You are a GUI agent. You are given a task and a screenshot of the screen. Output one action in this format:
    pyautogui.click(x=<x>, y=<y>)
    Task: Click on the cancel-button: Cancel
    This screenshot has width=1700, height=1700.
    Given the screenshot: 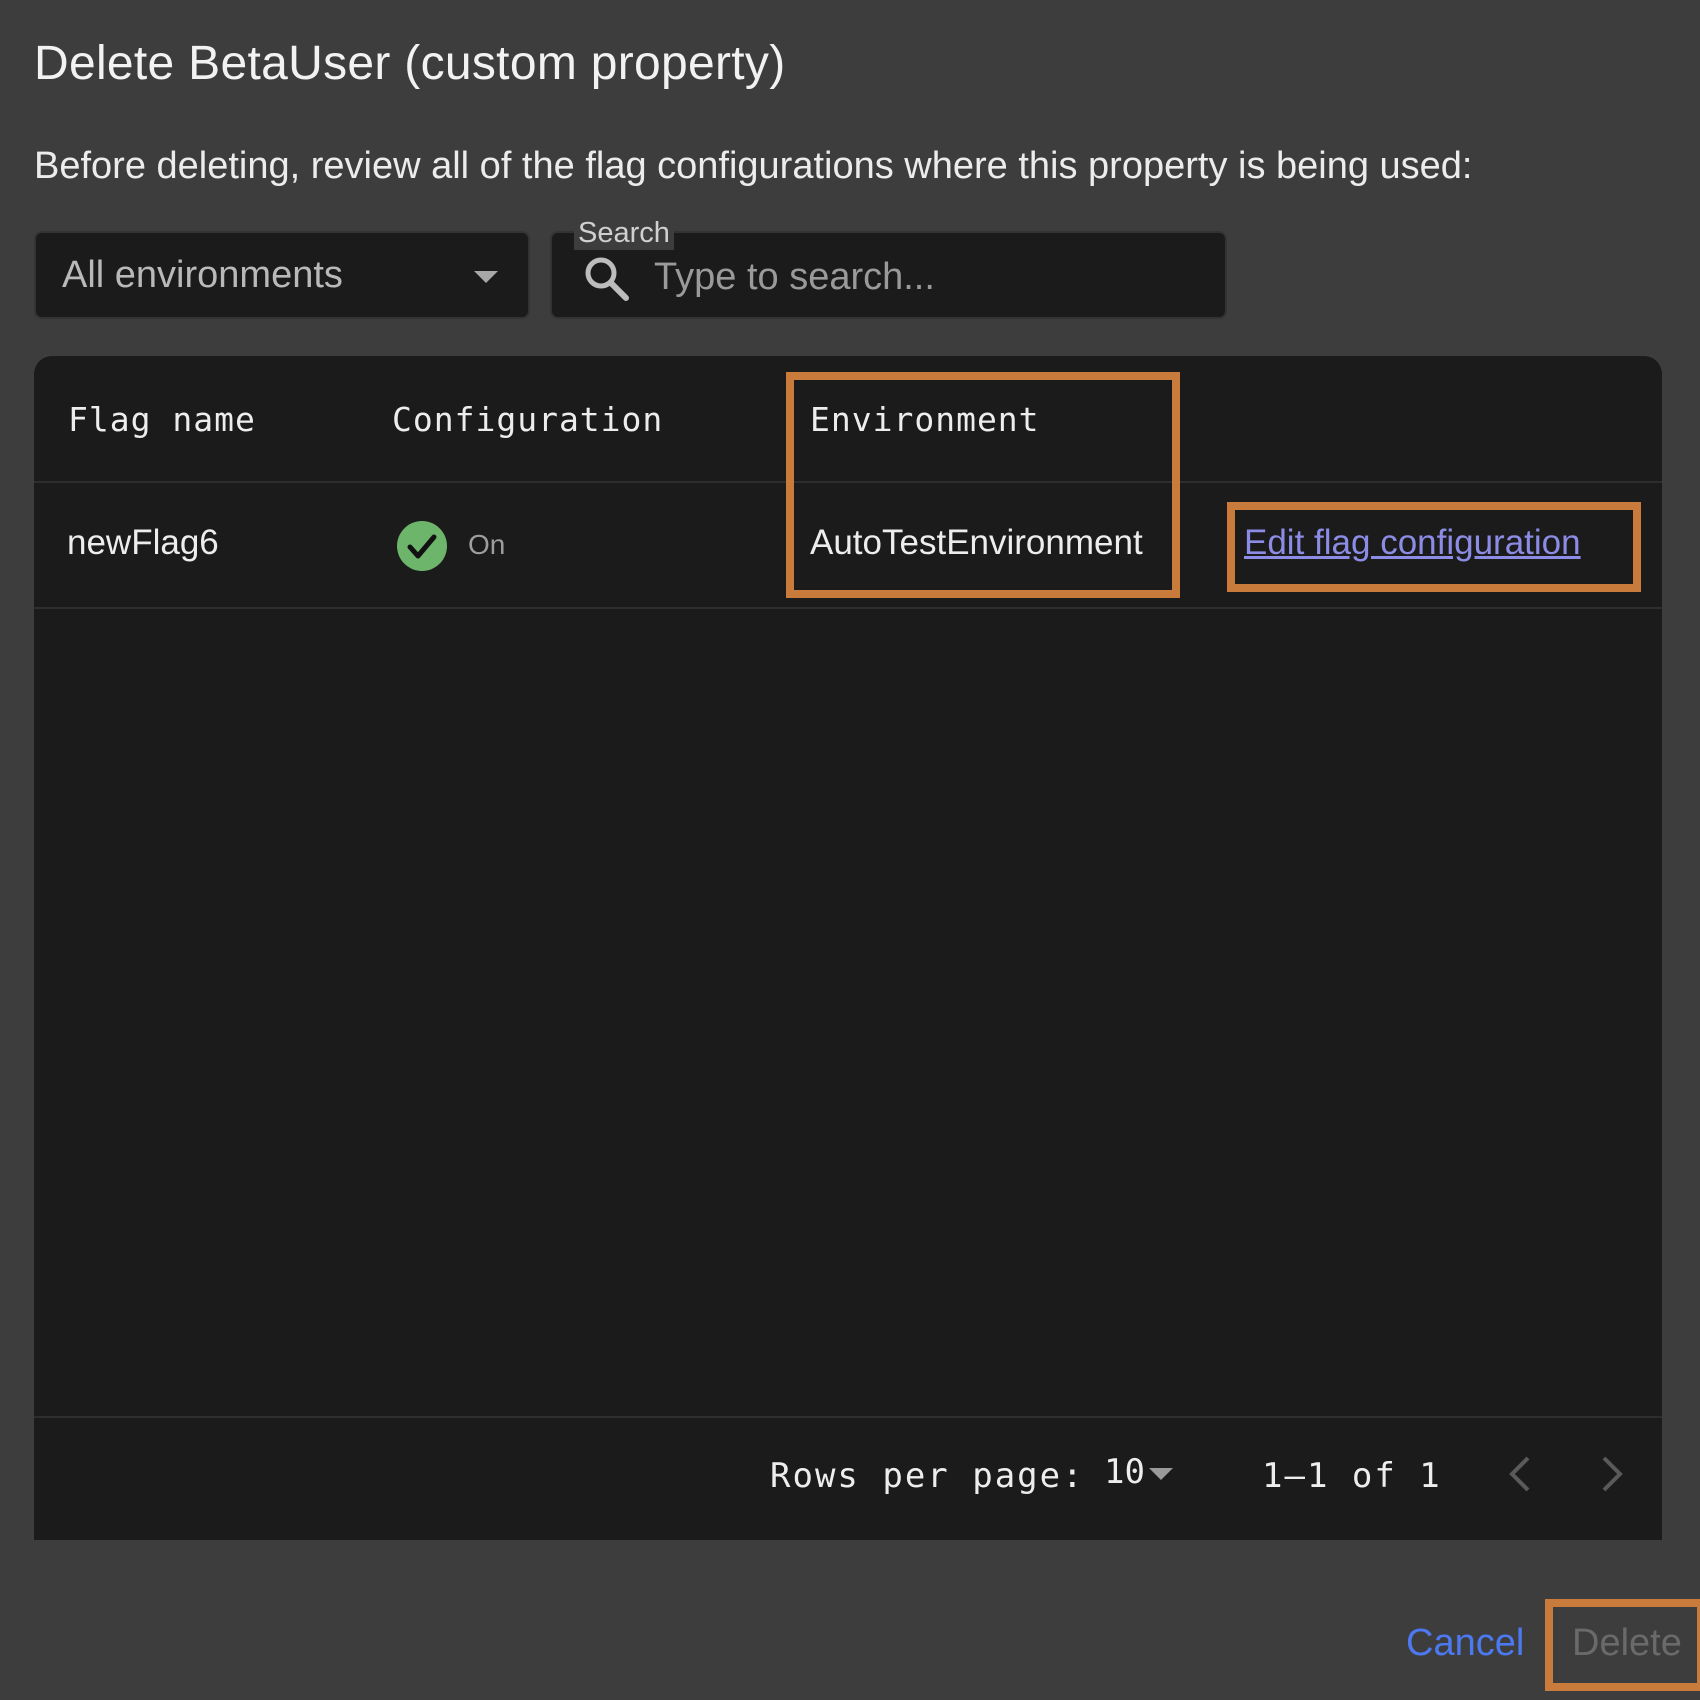 What is the action you would take?
    pyautogui.click(x=1465, y=1643)
    